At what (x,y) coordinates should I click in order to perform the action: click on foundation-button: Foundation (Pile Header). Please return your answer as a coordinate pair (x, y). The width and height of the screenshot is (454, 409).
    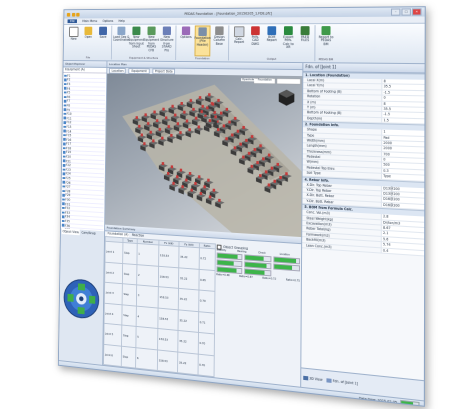
    Looking at the image, I should click on (202, 41).